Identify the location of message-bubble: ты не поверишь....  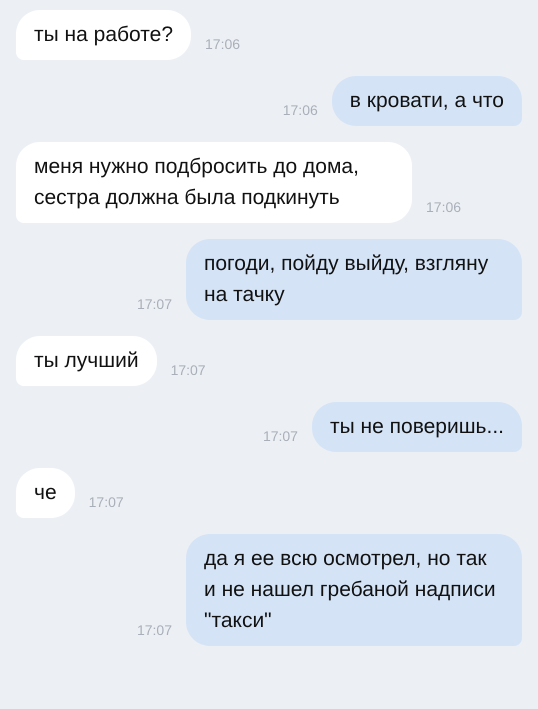
(417, 427).